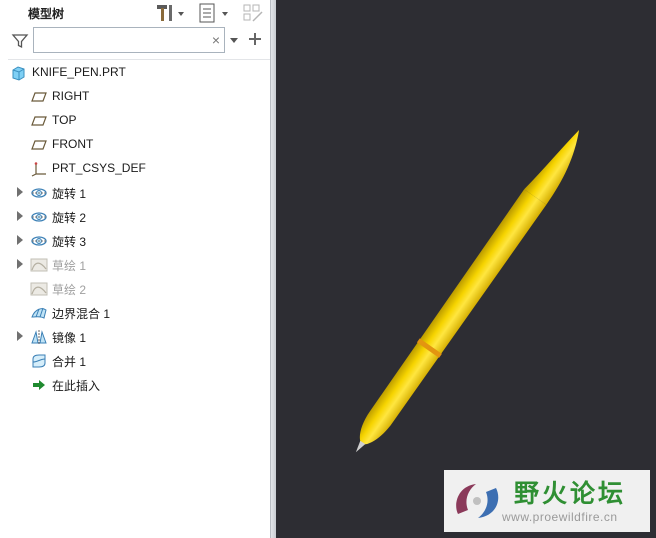  What do you see at coordinates (76, 386) in the screenshot?
I see `tree-item-label: 在此插入` at bounding box center [76, 386].